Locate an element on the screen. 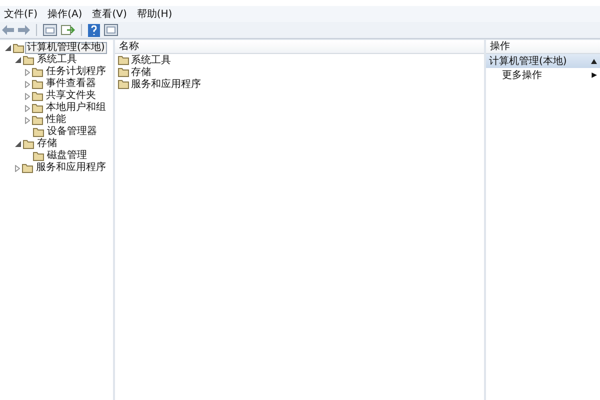 Image resolution: width=600 pixels, height=400 pixels. actions-header: 操作 is located at coordinates (543, 47).